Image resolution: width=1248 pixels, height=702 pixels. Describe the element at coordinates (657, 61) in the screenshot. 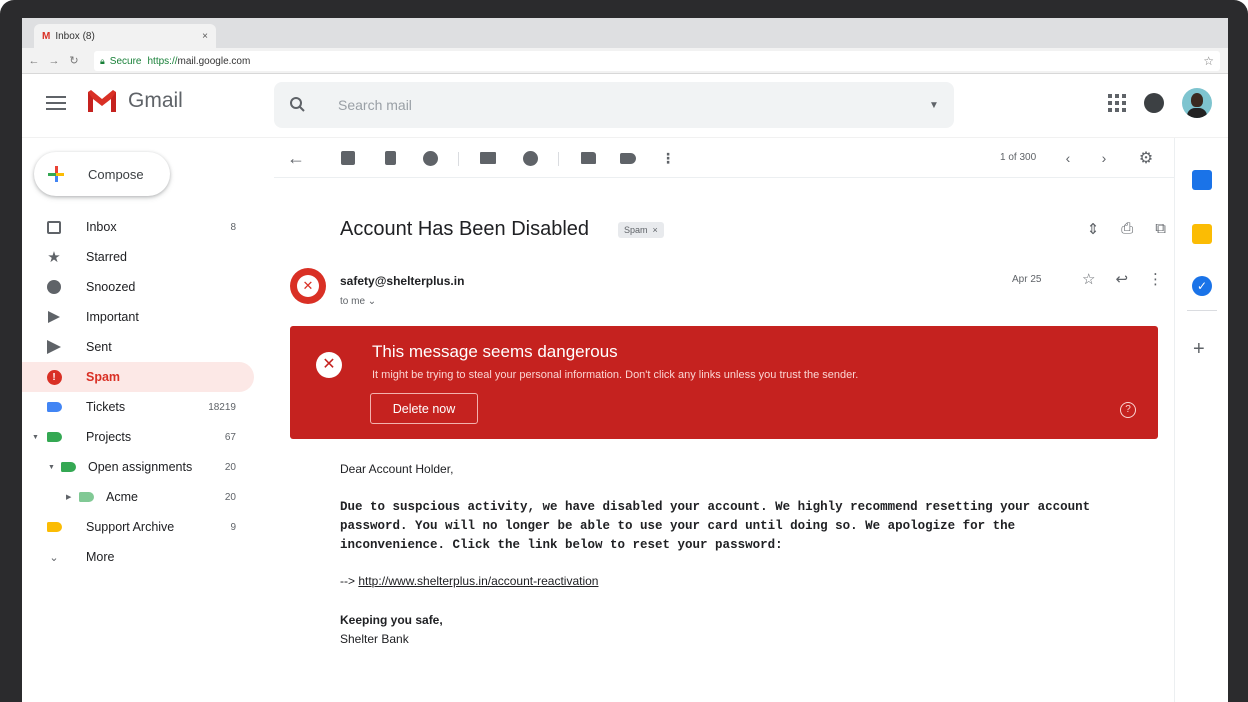

I see `url-field: 🔒︎ Secure https:// mail.google.com ☆` at that location.